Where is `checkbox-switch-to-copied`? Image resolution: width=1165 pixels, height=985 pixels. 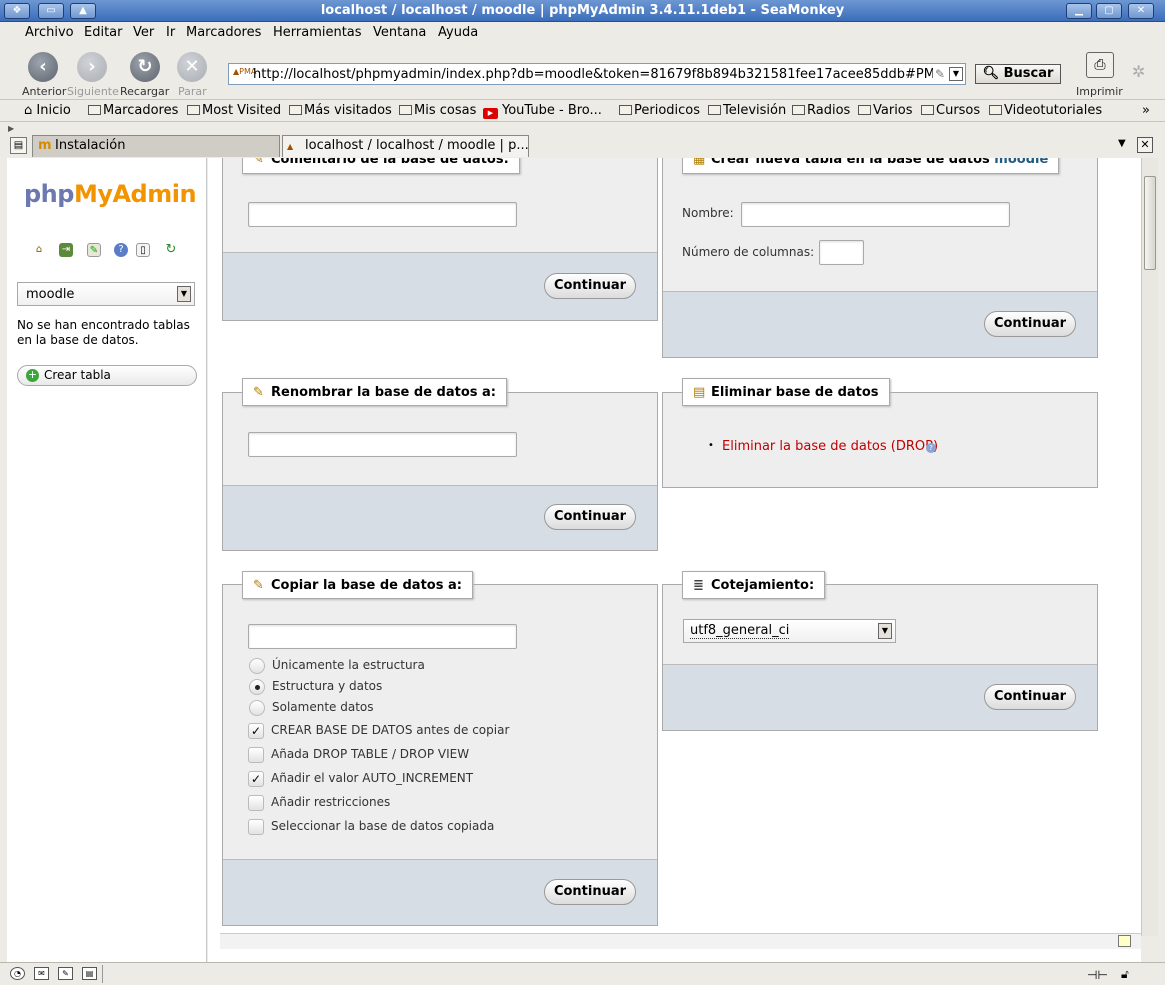 checkbox-switch-to-copied is located at coordinates (256, 827).